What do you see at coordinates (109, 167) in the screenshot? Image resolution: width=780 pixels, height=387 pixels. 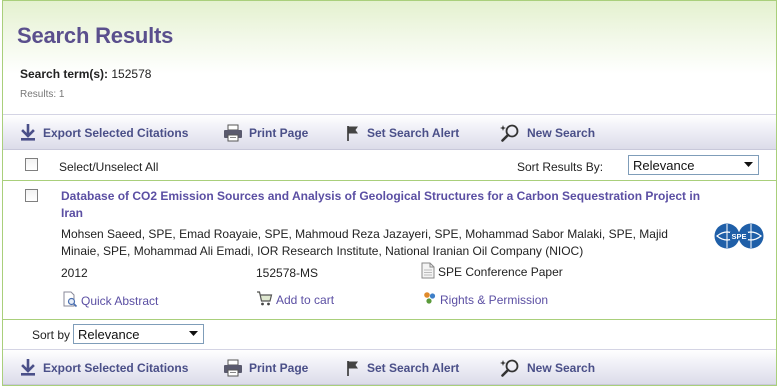 I see `select-all-label: Select/Unselect All` at bounding box center [109, 167].